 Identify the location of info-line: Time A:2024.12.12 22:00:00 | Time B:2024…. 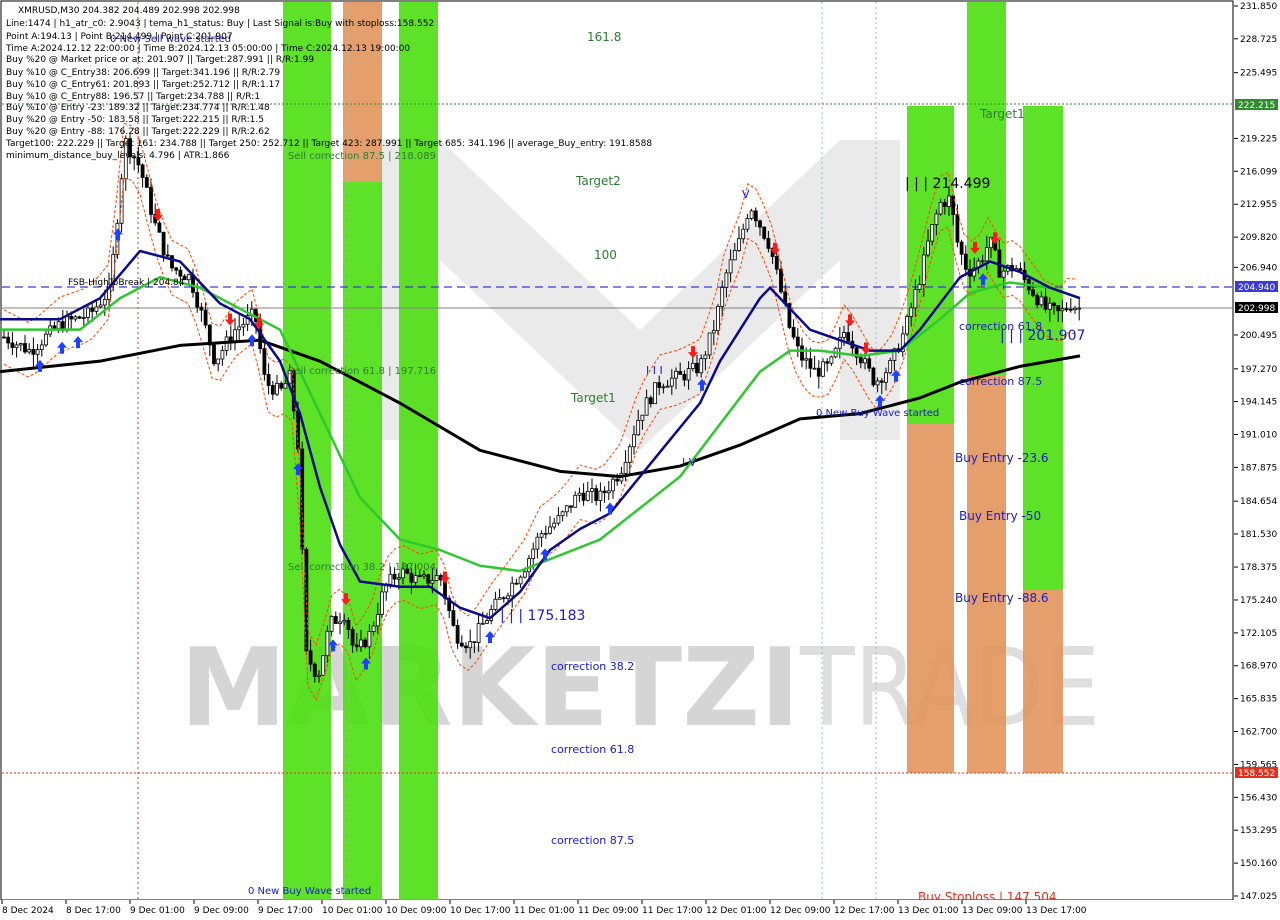
(207, 49).